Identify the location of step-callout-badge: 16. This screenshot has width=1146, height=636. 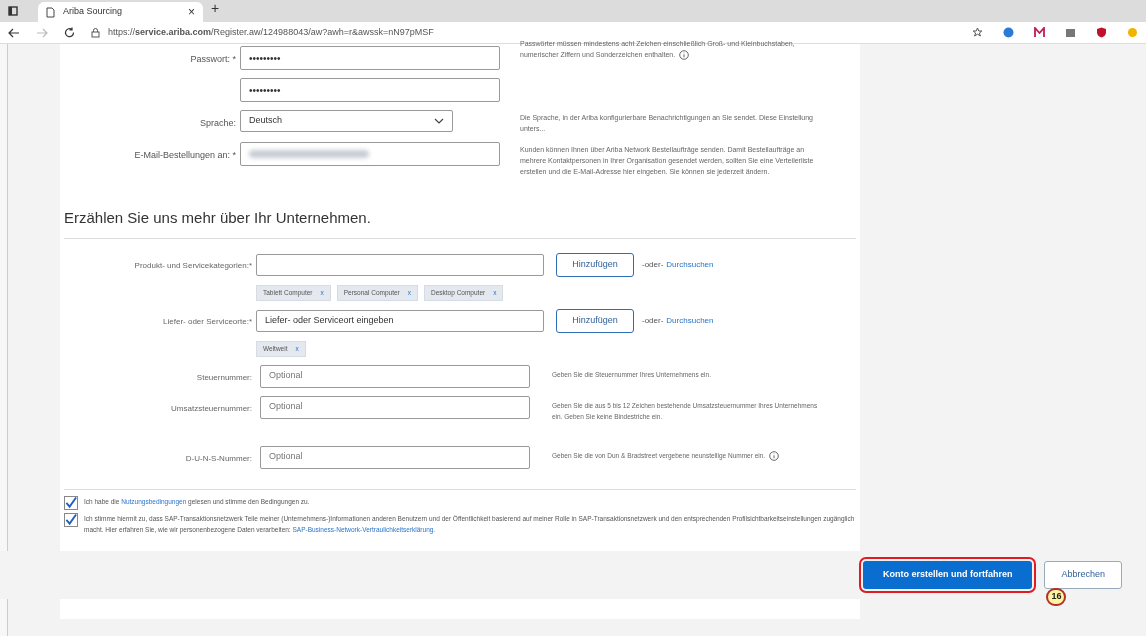
(1056, 597).